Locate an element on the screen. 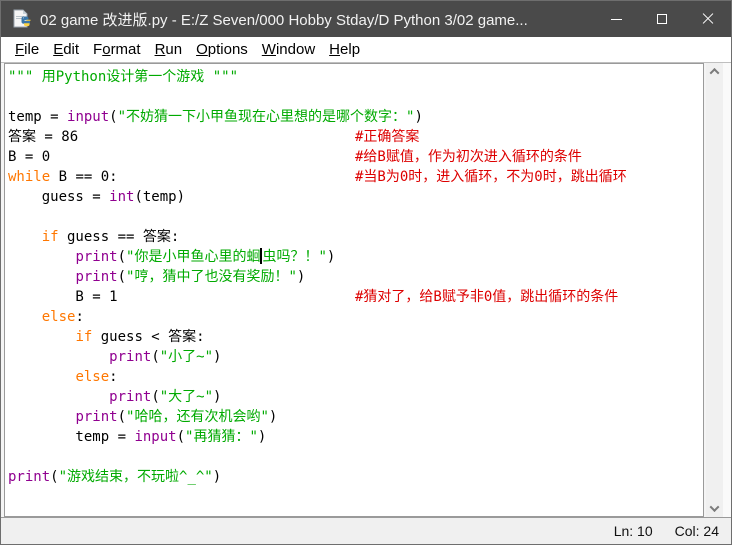  code-line: temp = input("不妨猜一下小甲鱼现在心里想的是哪个数字：") is located at coordinates (355, 117).